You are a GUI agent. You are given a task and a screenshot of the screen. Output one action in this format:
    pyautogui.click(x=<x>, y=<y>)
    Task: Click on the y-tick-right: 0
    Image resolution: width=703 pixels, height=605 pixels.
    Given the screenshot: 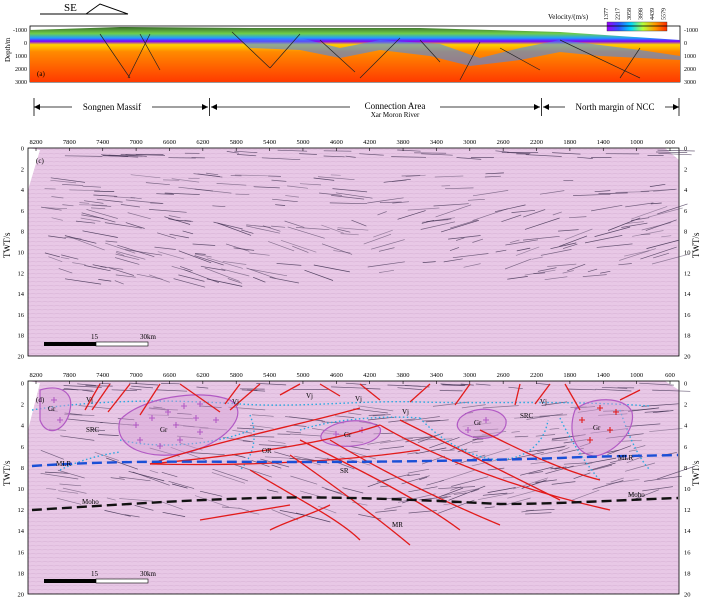 What is the action you would take?
    pyautogui.click(x=685, y=149)
    